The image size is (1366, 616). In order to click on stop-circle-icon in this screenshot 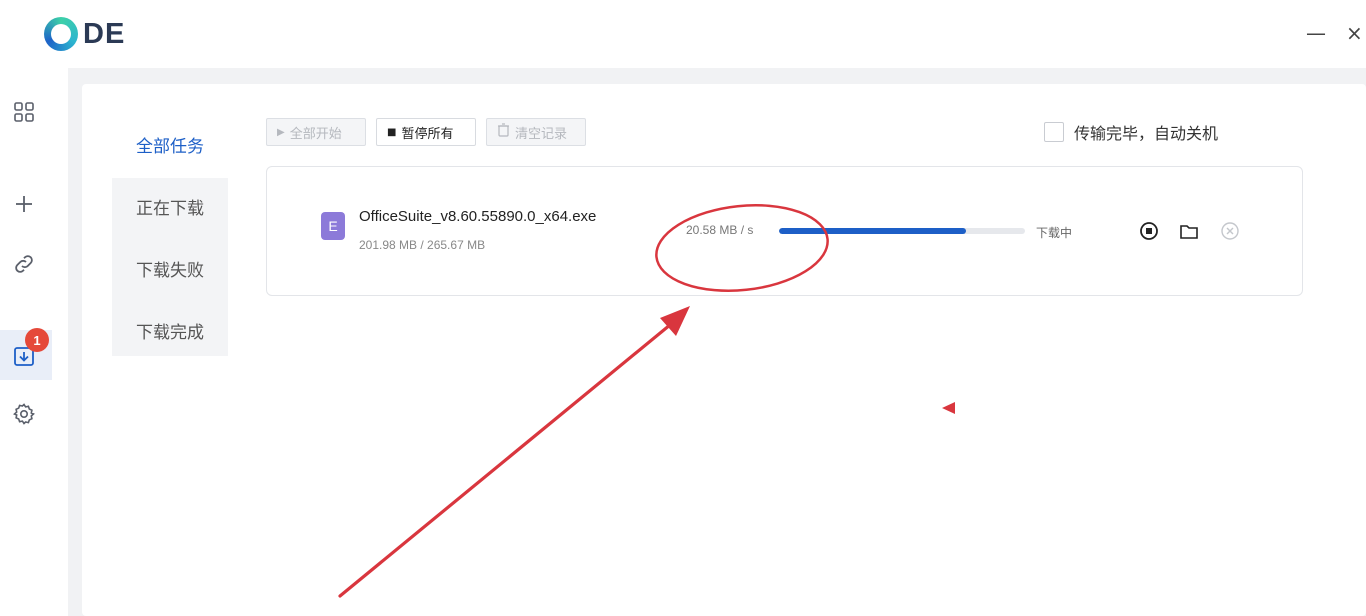, I will do `click(1149, 231)`.